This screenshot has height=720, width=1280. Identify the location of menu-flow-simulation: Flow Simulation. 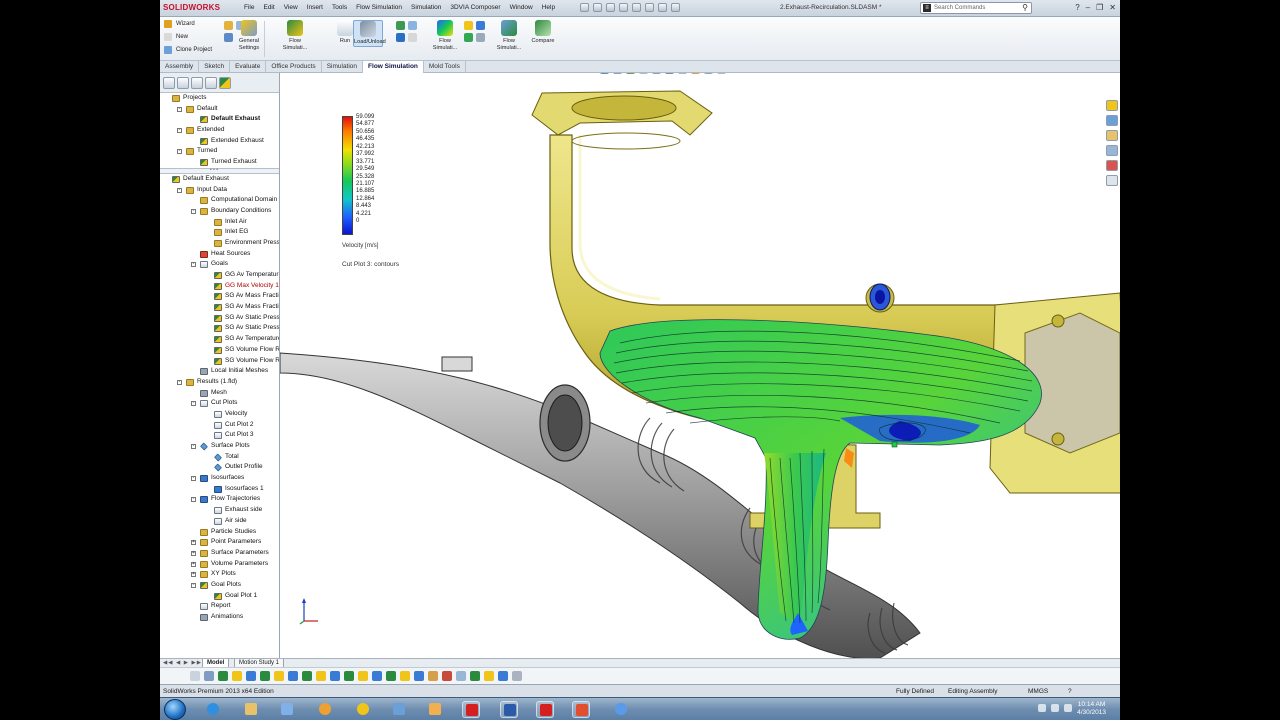
(379, 7).